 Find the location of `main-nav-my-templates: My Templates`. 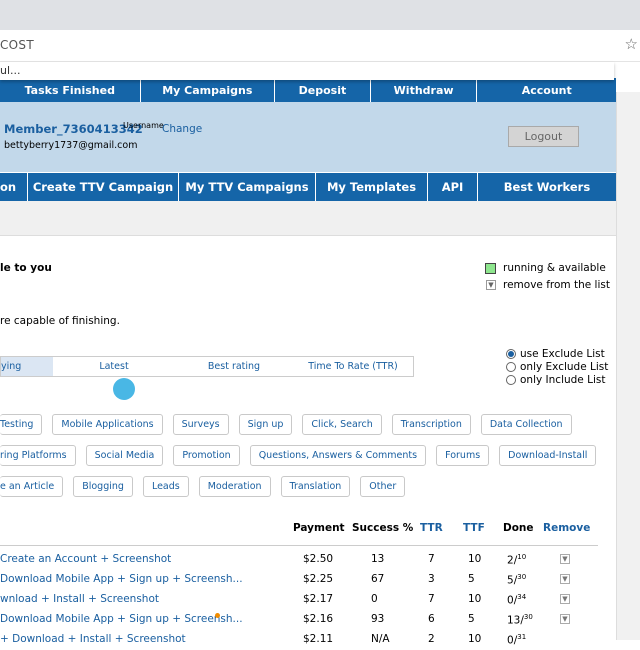

main-nav-my-templates: My Templates is located at coordinates (372, 187).